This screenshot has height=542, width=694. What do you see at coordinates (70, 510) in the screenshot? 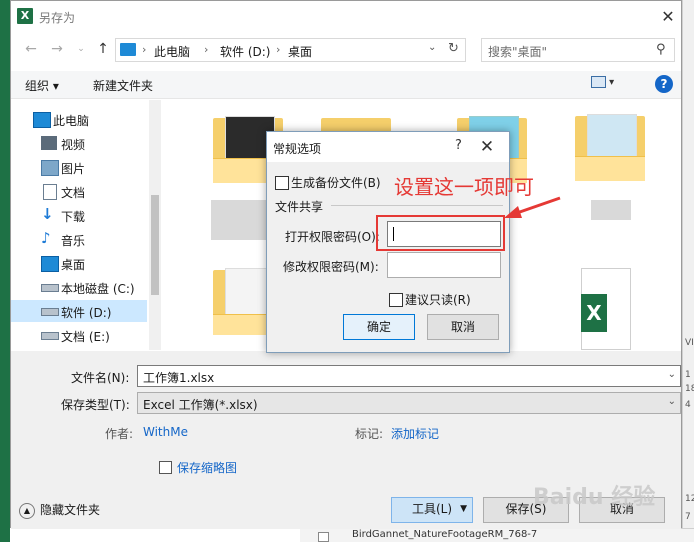
I see `hide-folders-label: 隐藏文件夹` at bounding box center [70, 510].